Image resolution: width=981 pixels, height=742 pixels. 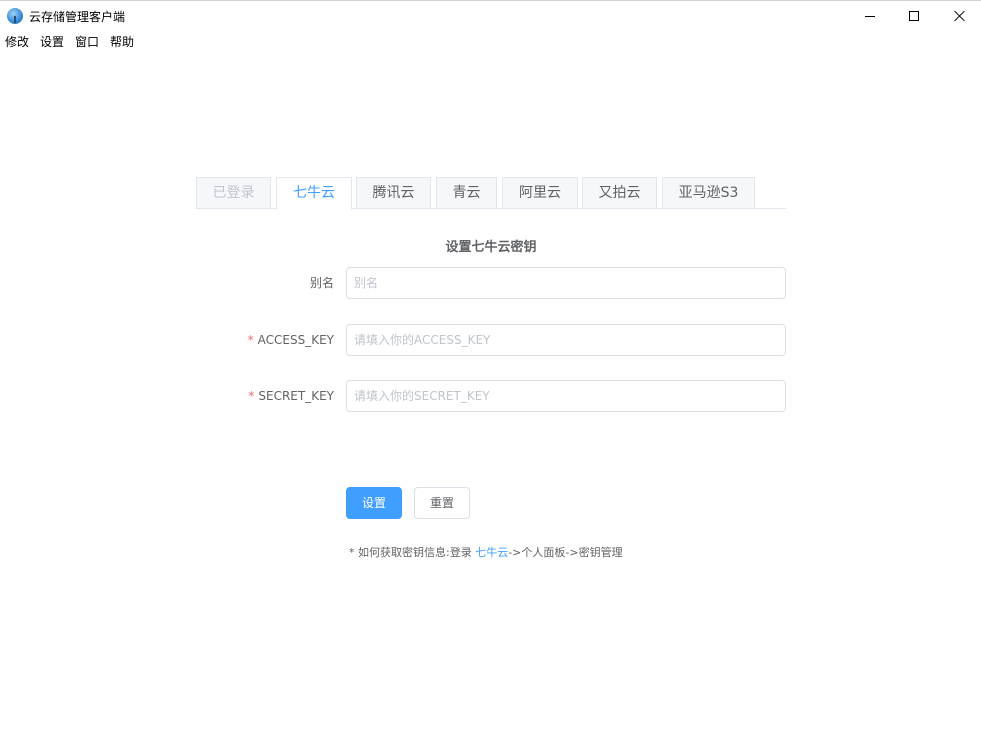 What do you see at coordinates (412, 552) in the screenshot?
I see `hint-prefix: * 如何获取密钥信息:登录` at bounding box center [412, 552].